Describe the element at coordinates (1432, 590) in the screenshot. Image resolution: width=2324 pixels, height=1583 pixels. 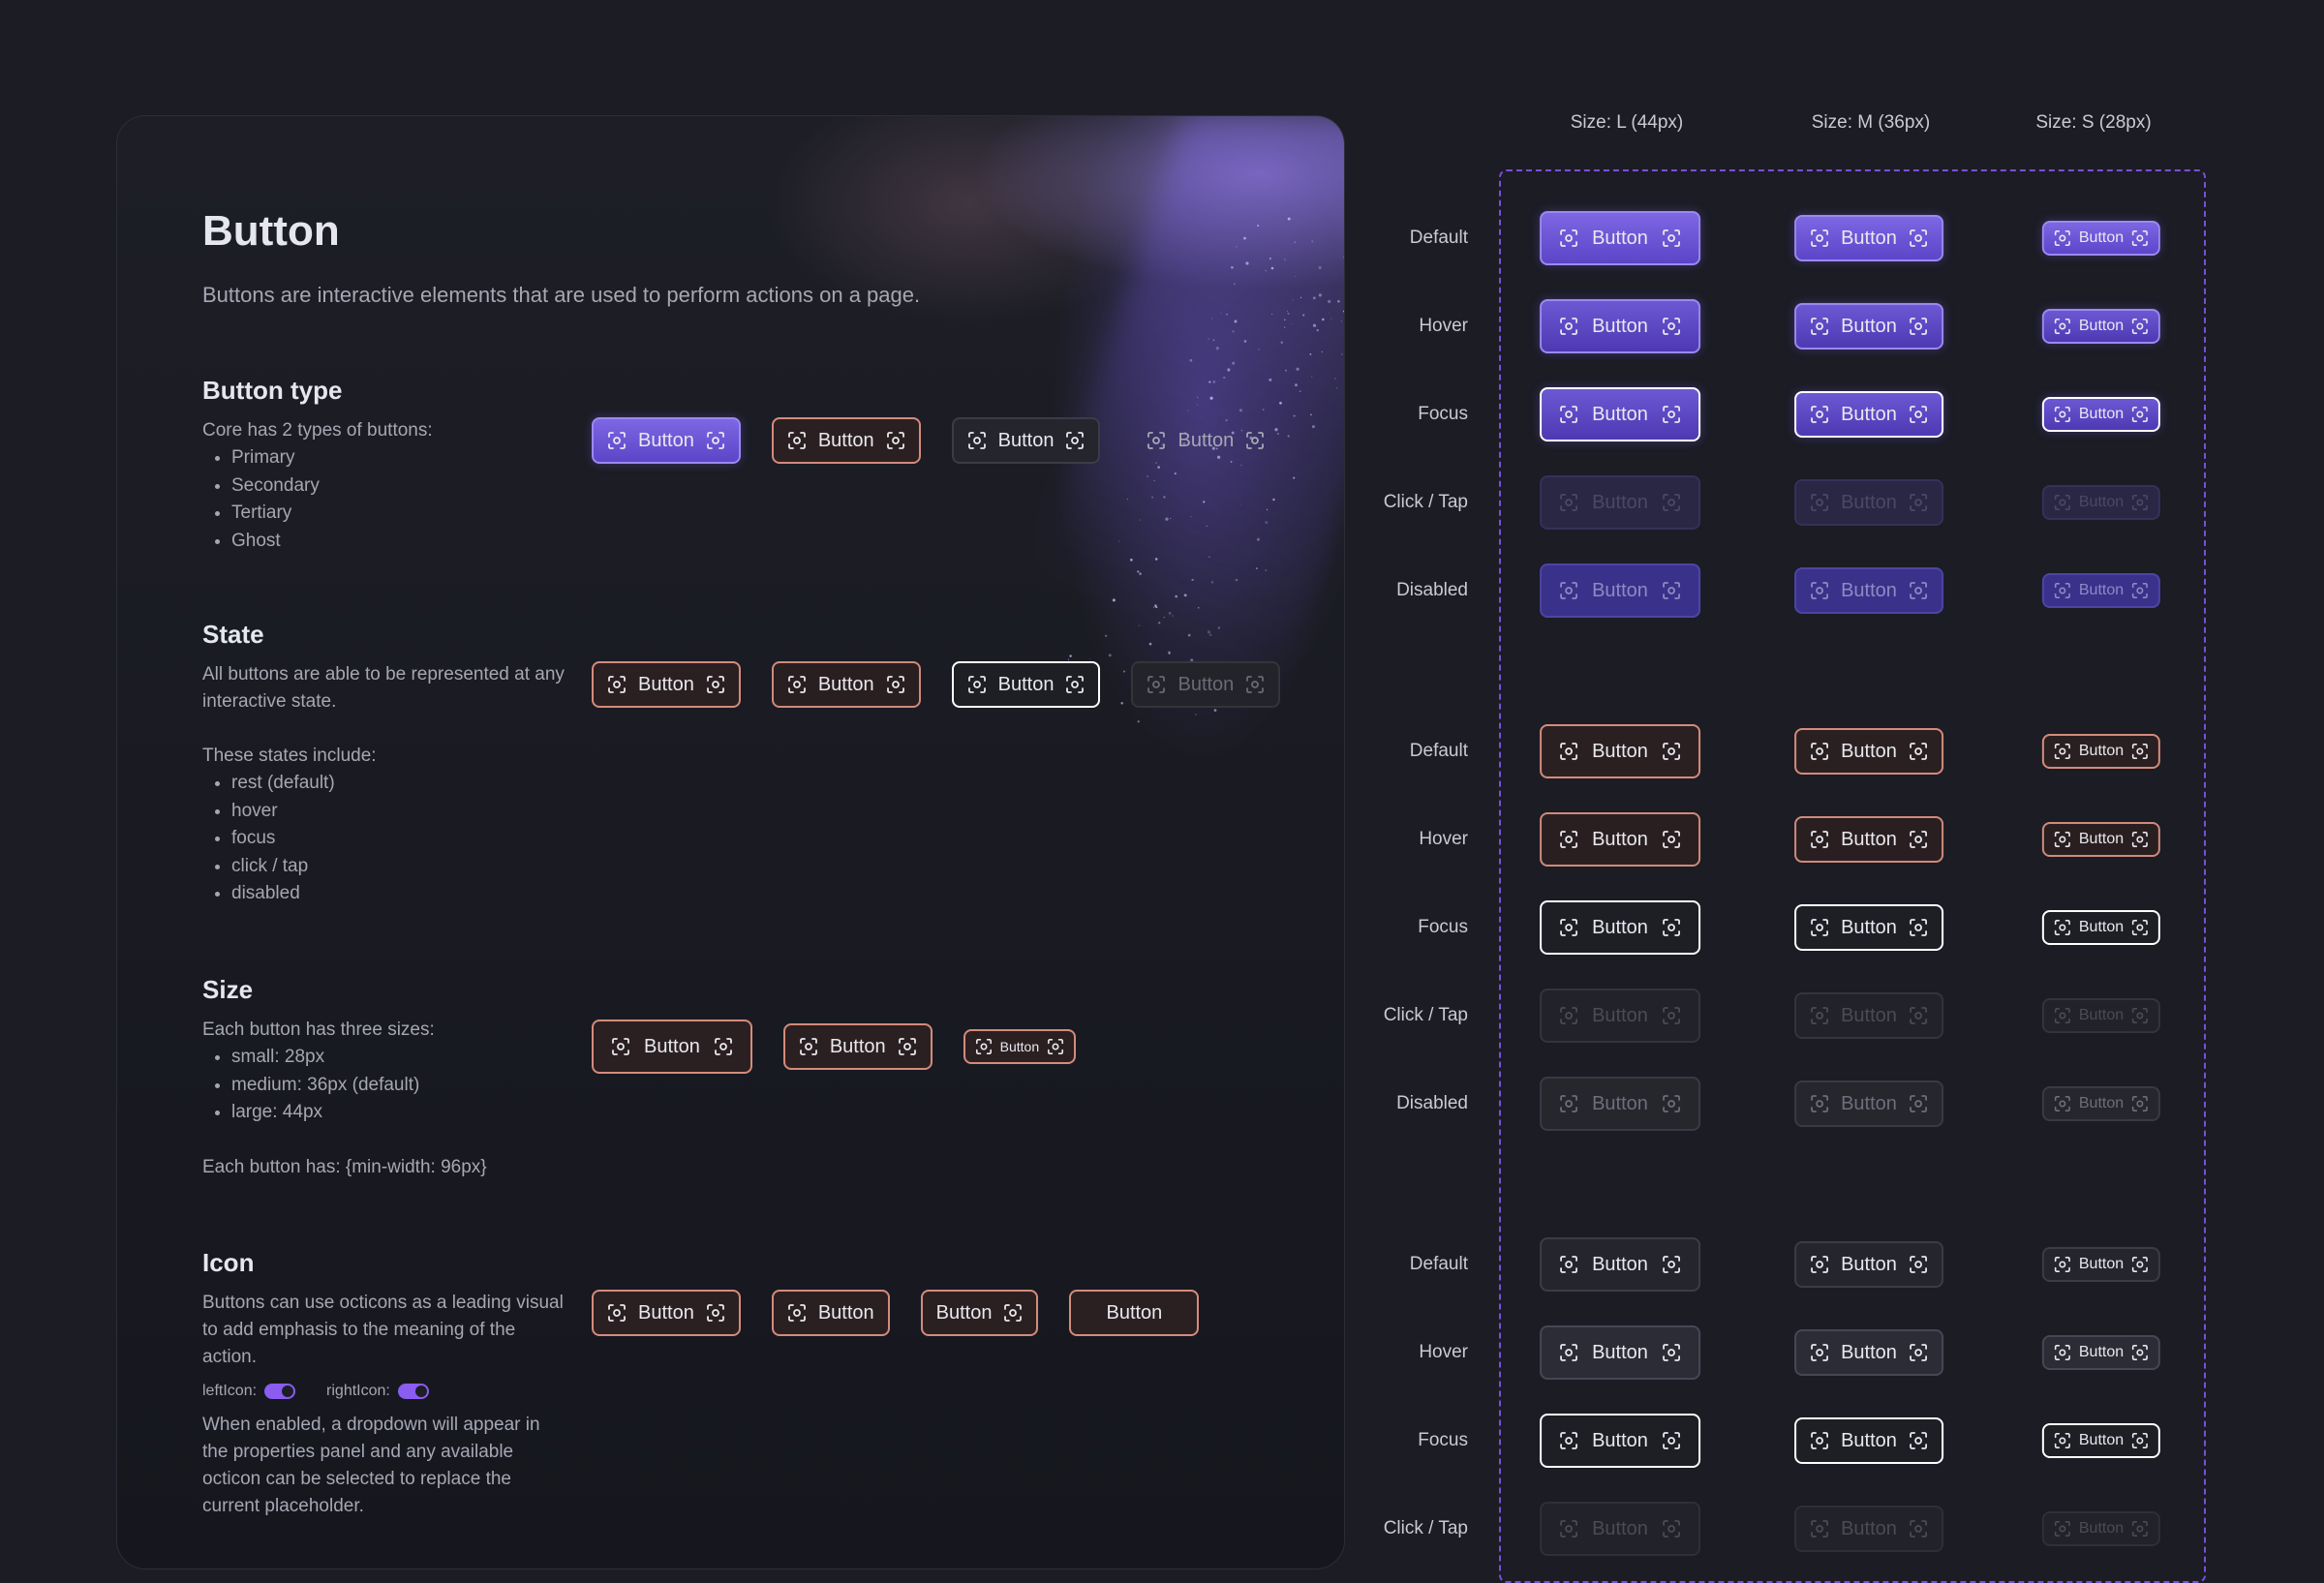
I see `state-label-disabled: Disabled` at that location.